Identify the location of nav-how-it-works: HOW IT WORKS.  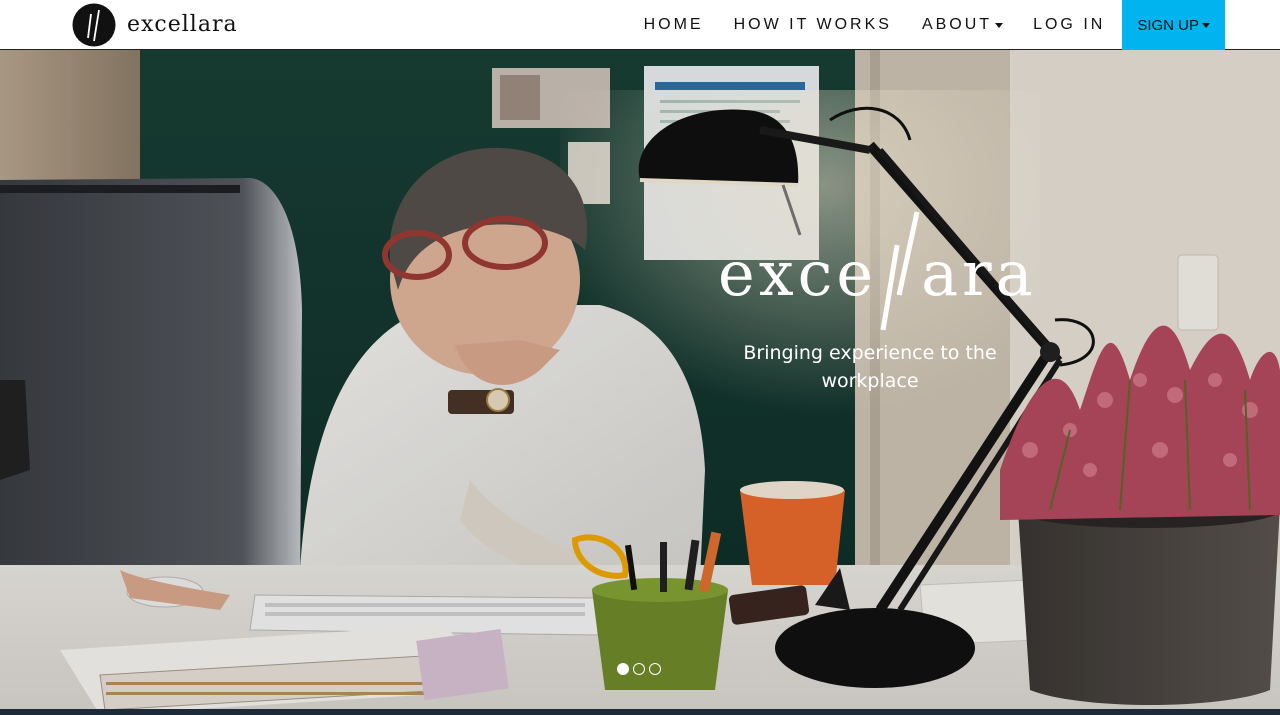
(813, 25).